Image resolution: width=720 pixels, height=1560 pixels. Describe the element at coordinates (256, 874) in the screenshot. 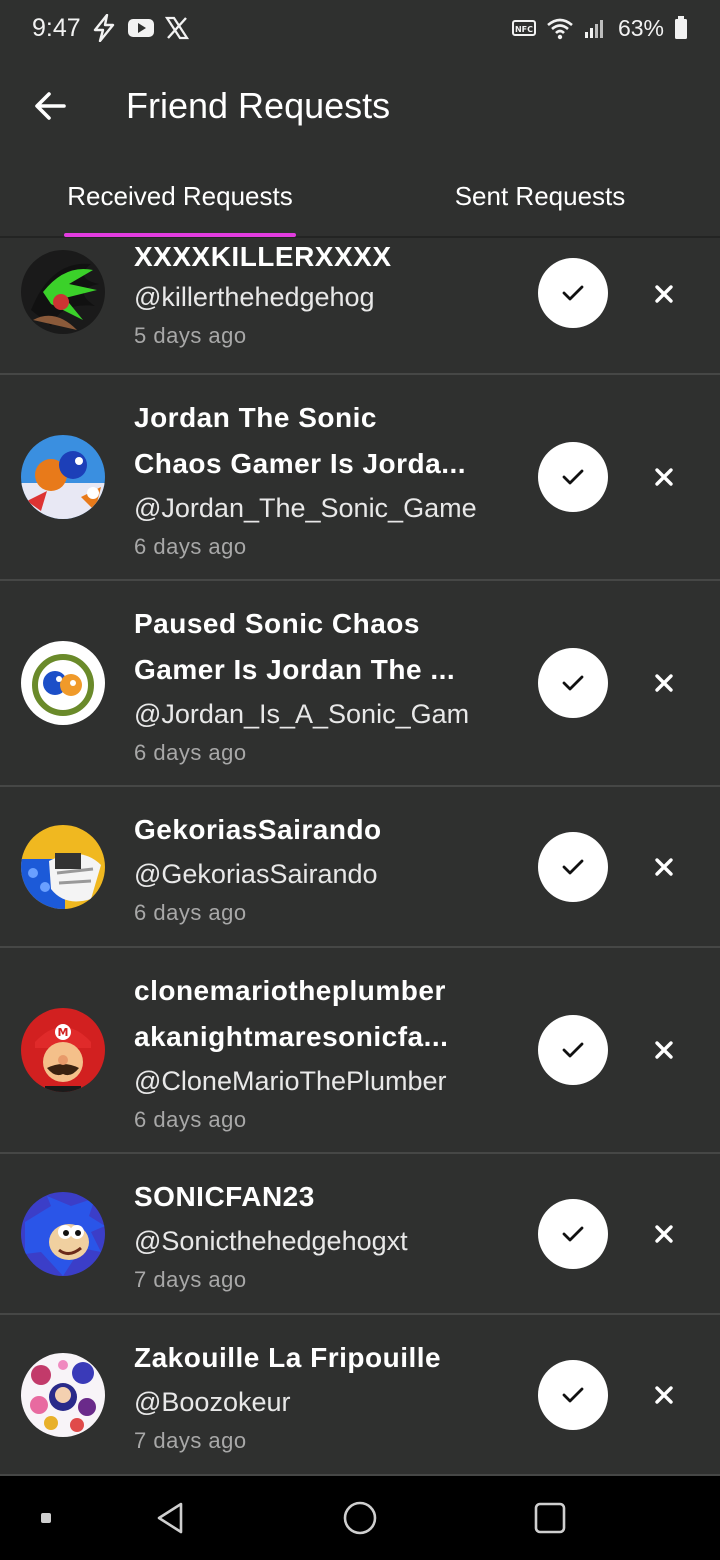

I see `username: @GekoriasSairando` at that location.